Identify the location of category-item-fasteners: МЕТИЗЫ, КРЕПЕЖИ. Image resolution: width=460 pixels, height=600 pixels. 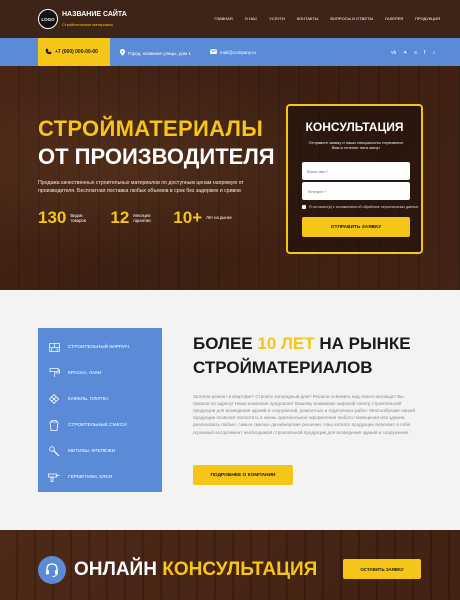
(82, 450).